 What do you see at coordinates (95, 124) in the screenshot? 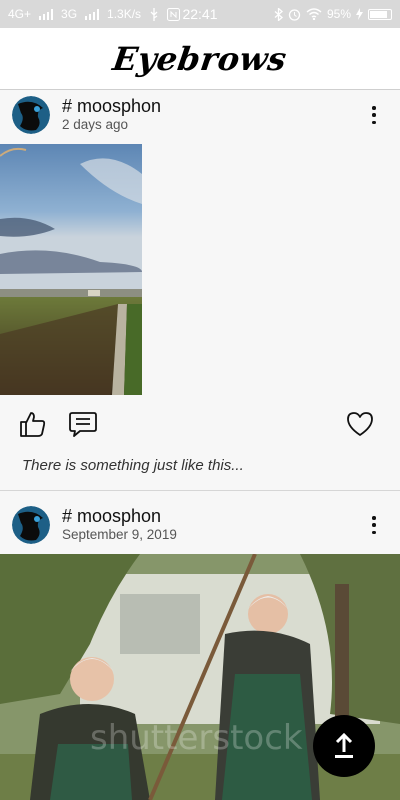
I see `post-date: 2 days ago` at bounding box center [95, 124].